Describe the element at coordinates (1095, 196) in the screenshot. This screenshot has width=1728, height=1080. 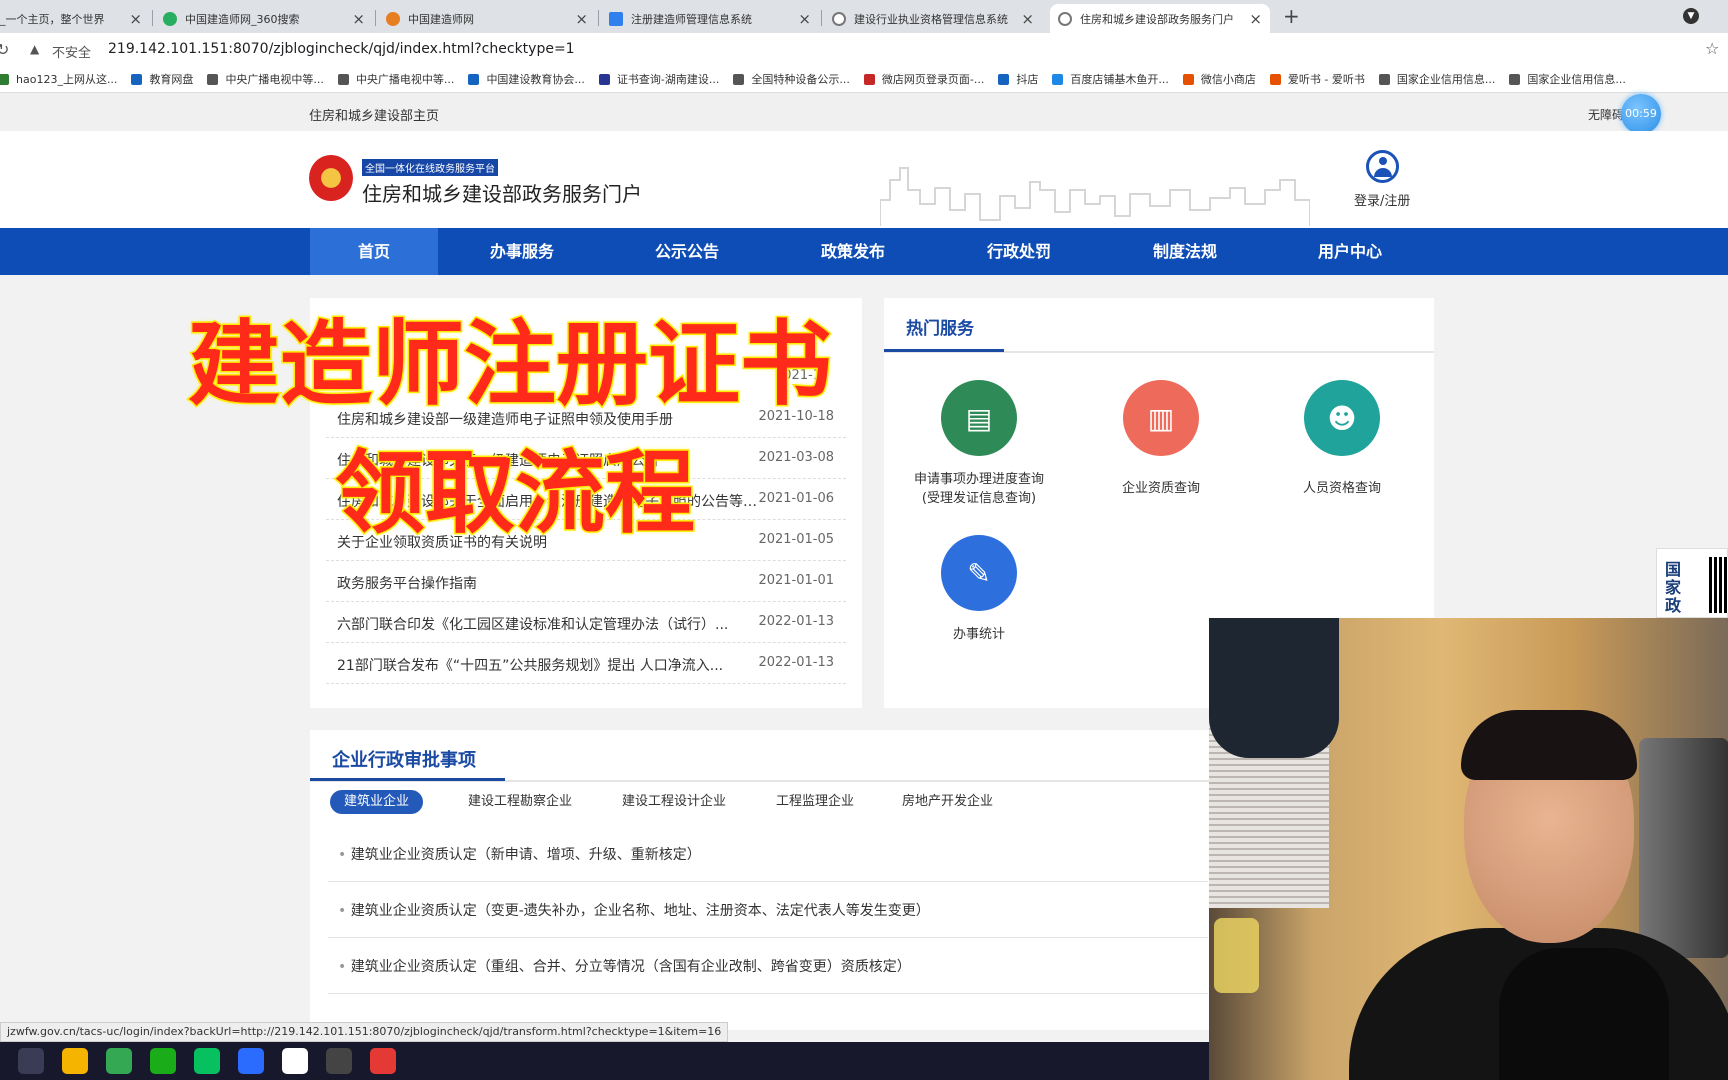
I see `city-skyline-decoration` at that location.